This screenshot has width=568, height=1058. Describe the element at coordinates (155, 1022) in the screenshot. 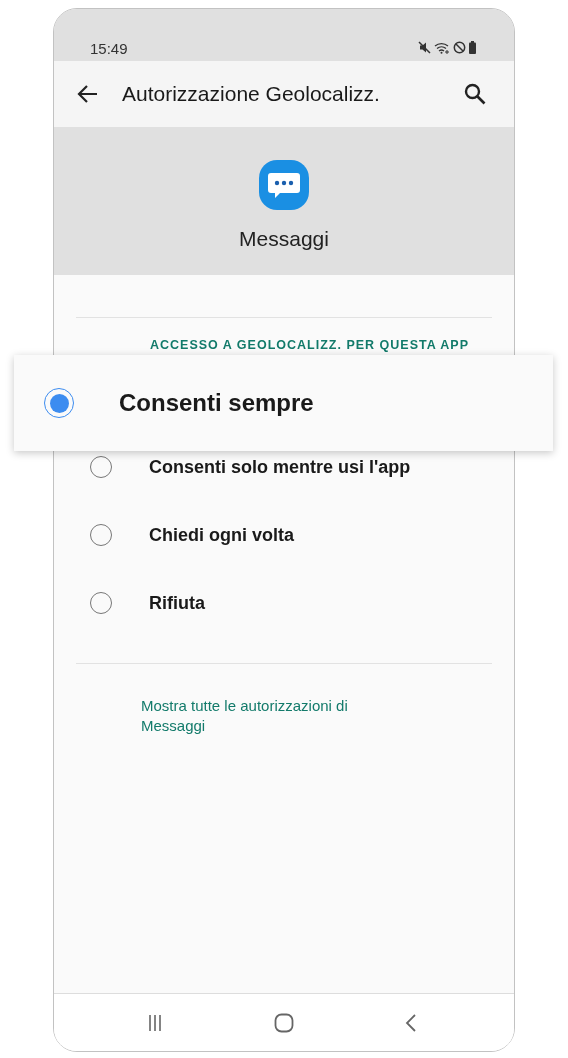

I see `recent-apps-icon` at that location.